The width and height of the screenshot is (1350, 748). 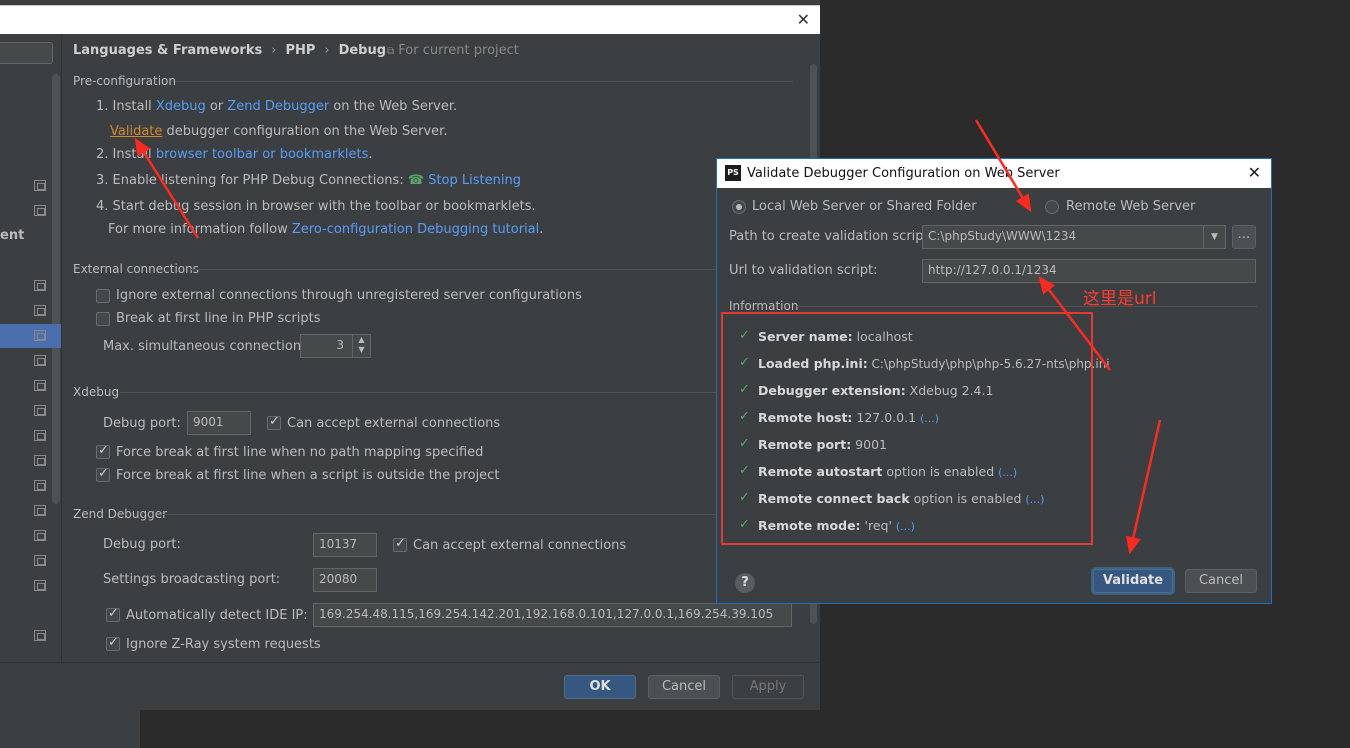 I want to click on arrow-to-remote-option, so click(x=1003, y=166).